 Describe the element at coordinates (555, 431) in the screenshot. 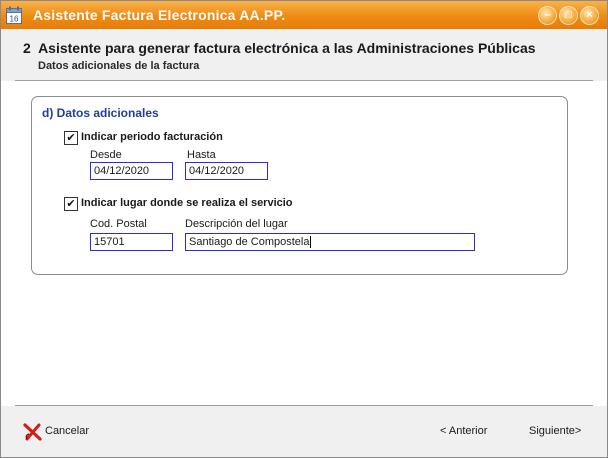

I see `next-button: Siguiente>` at that location.